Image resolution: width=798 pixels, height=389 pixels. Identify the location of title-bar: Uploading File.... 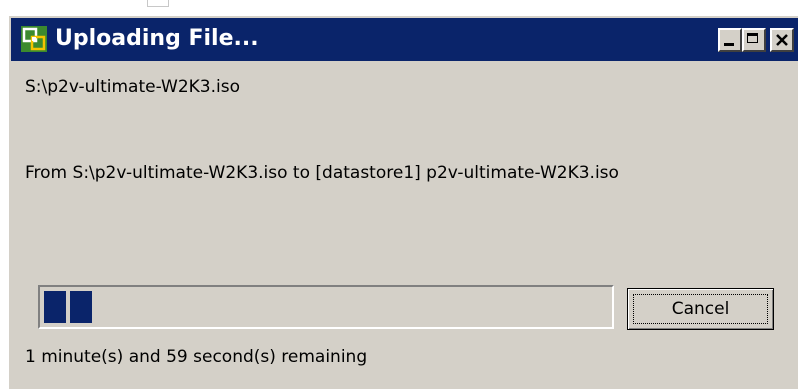
(404, 39).